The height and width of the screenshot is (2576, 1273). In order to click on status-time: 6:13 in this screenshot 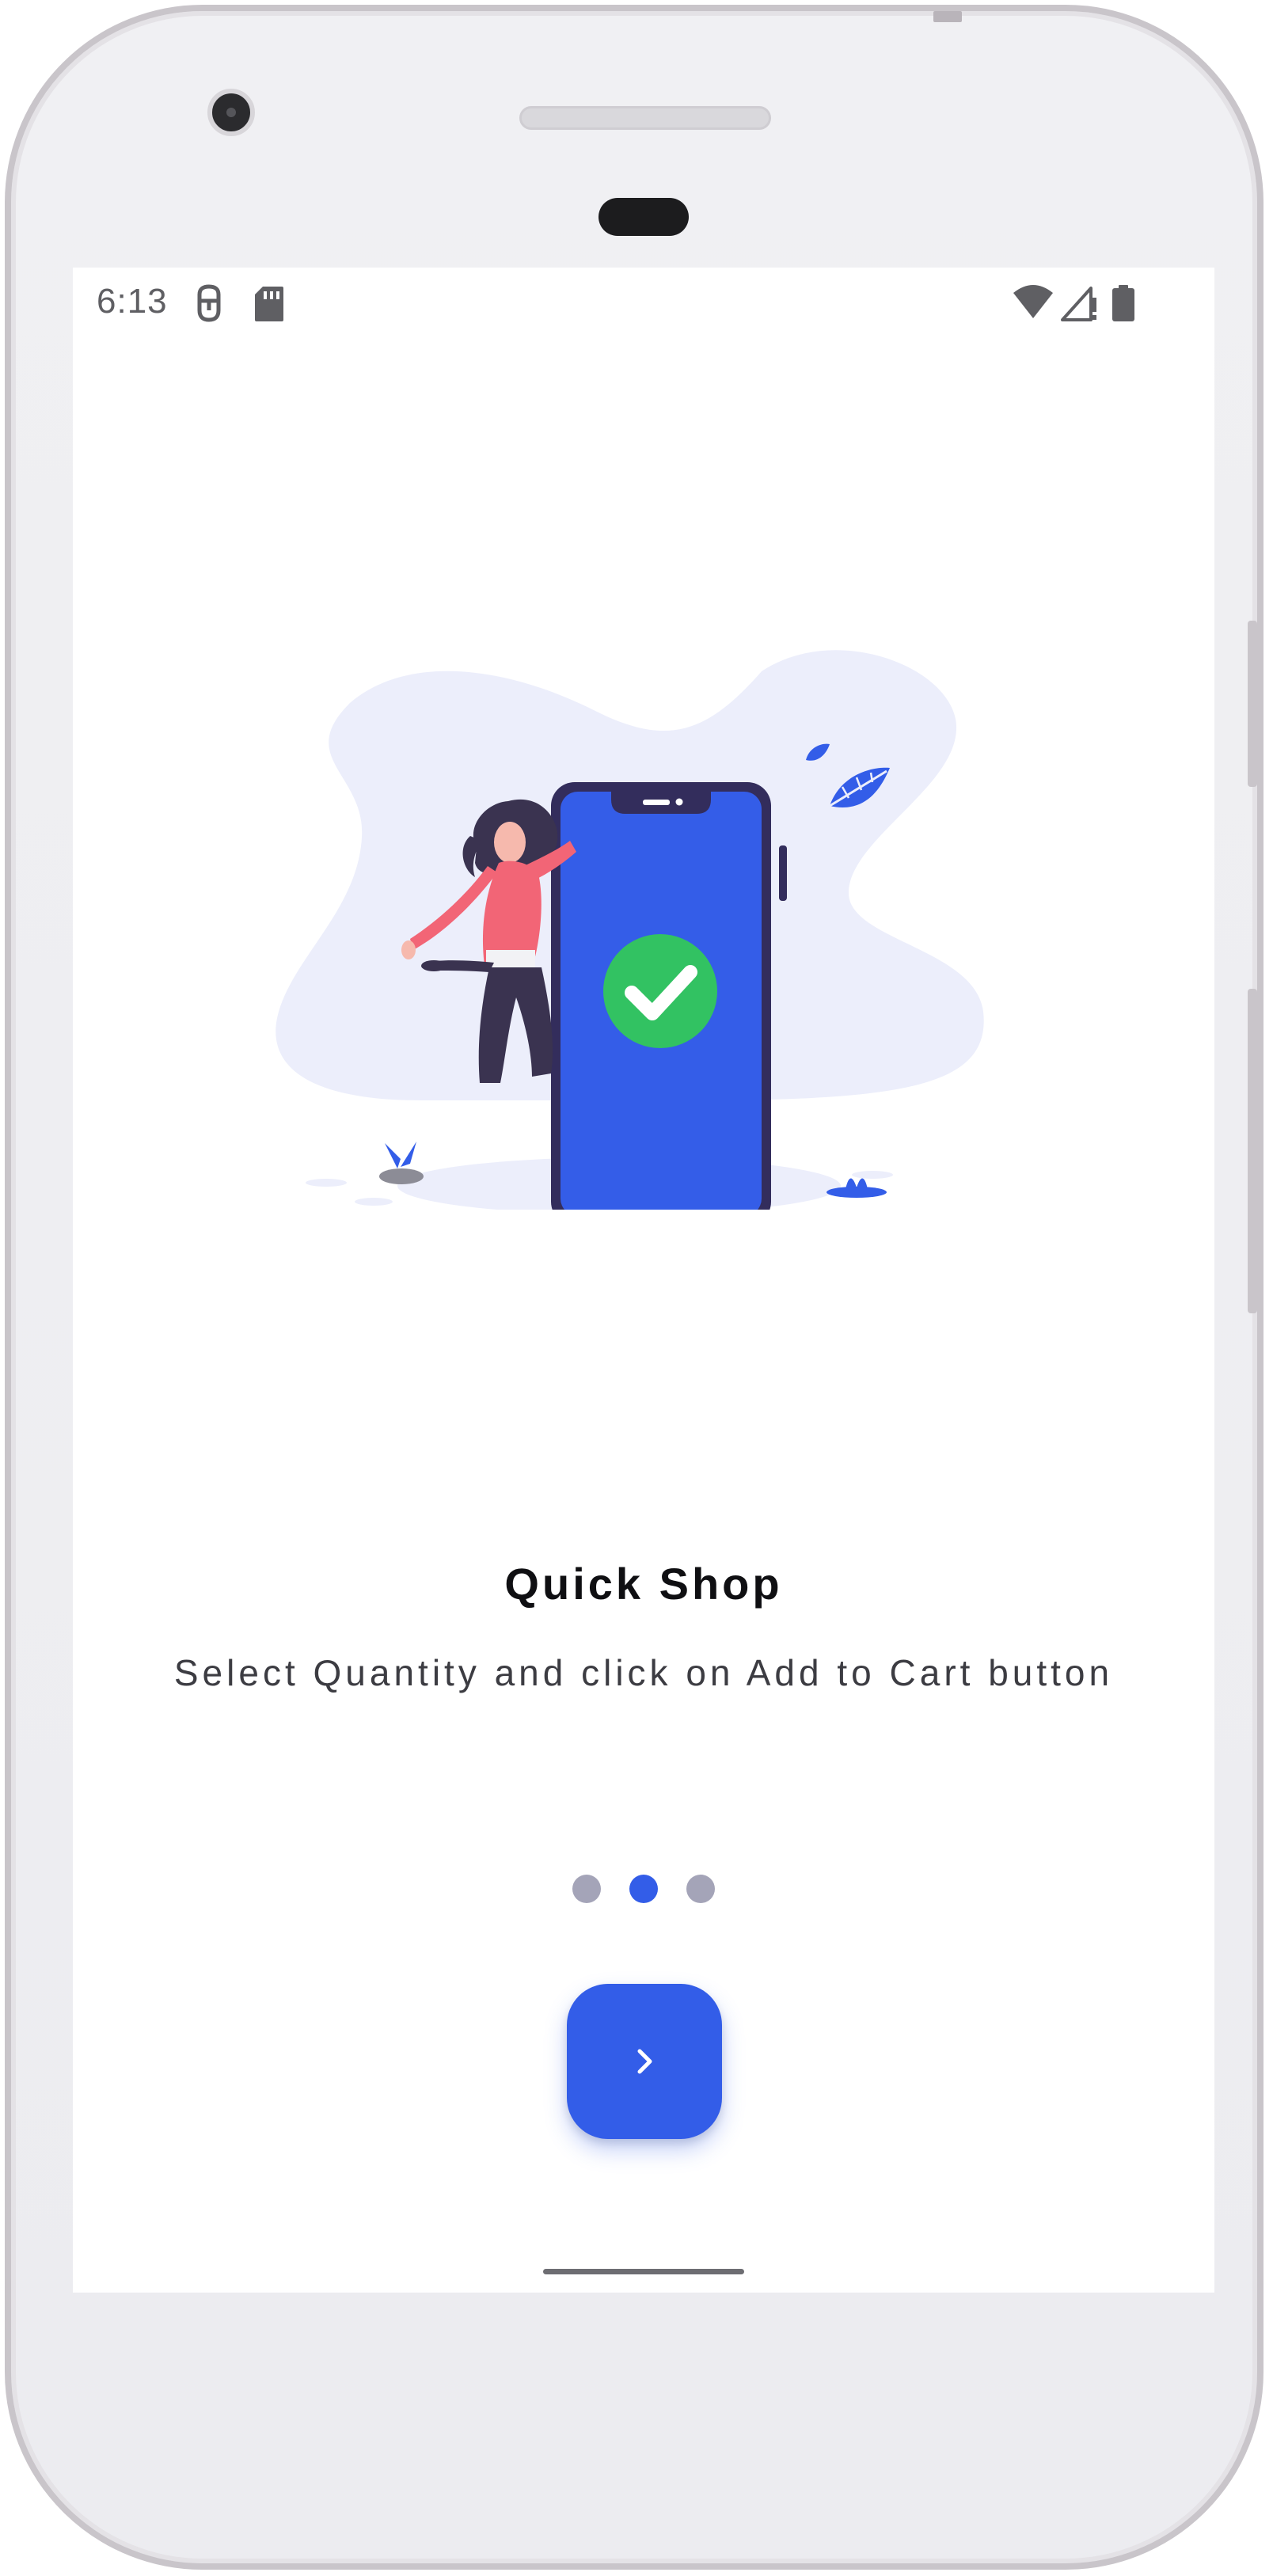, I will do `click(132, 301)`.